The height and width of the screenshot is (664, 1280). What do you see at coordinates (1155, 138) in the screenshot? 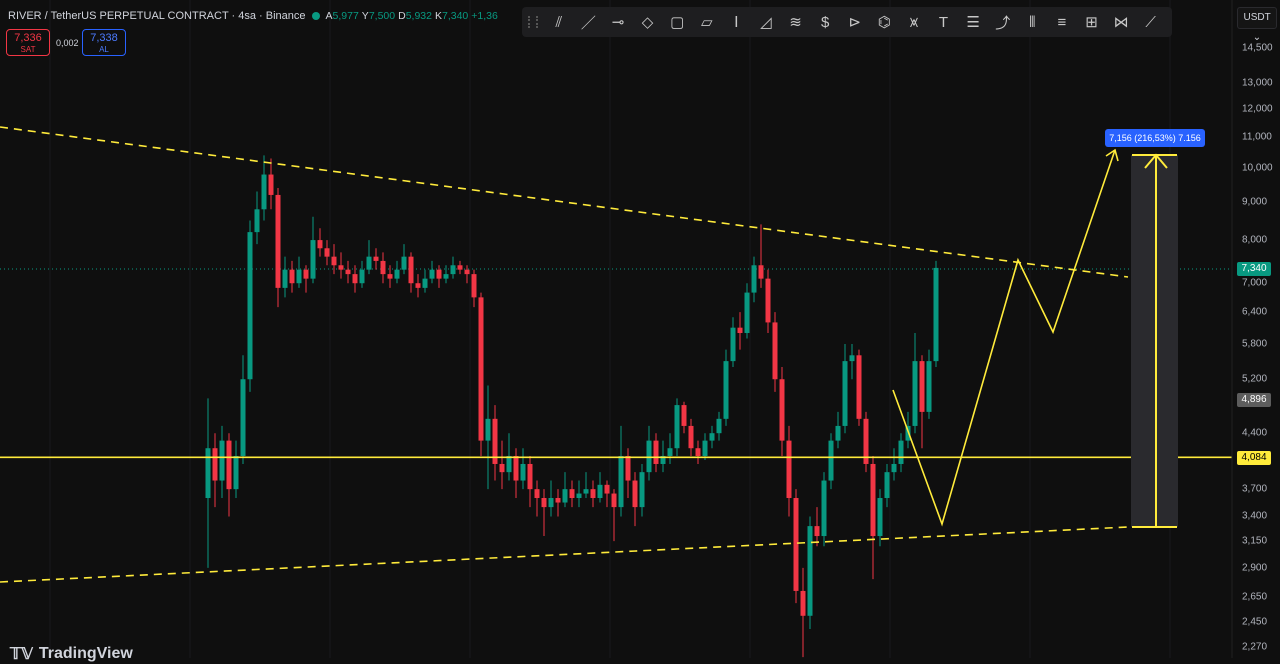
I see `measure-label: 7,156 (216,53%) 7.156` at bounding box center [1155, 138].